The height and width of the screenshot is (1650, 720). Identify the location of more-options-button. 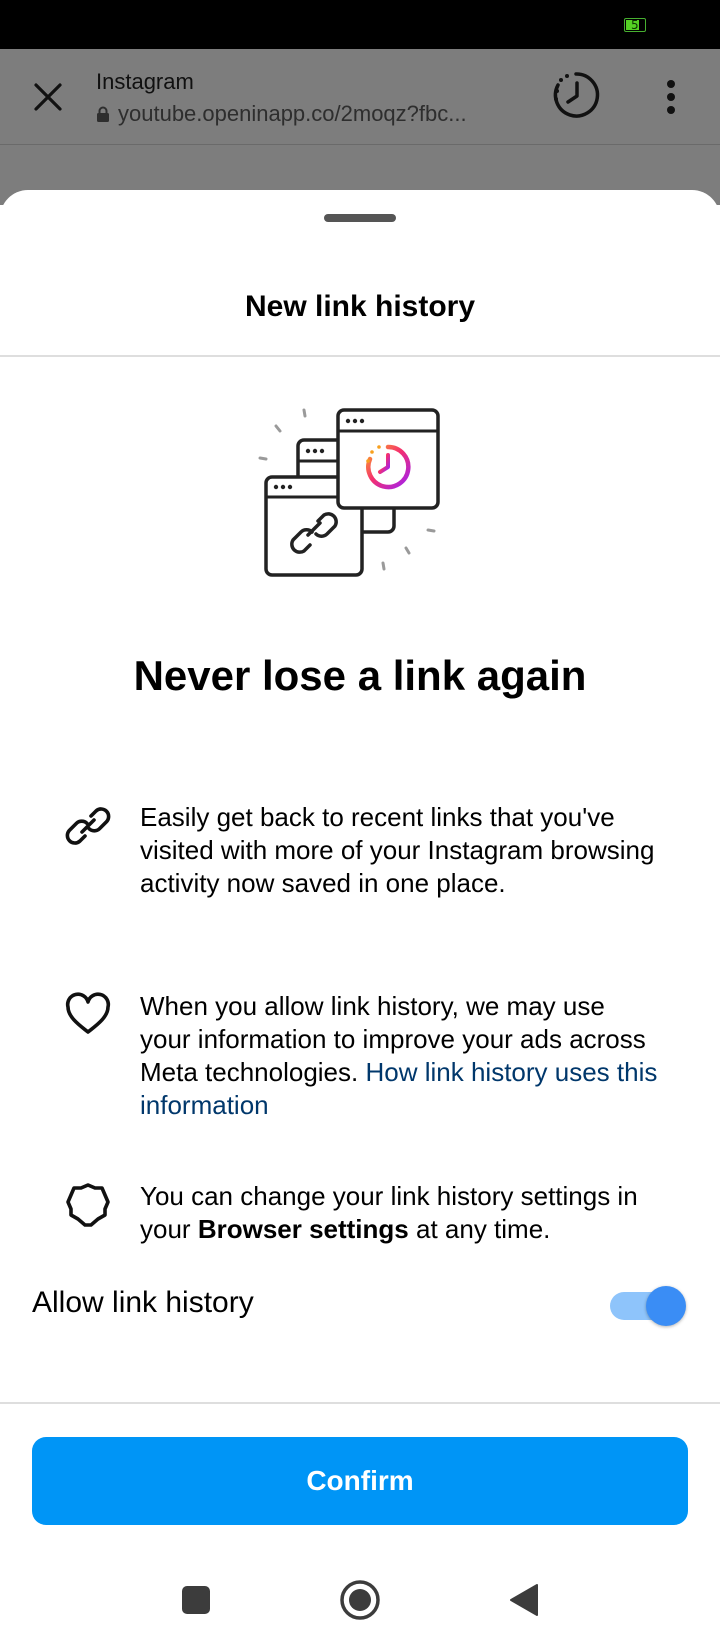
(671, 97).